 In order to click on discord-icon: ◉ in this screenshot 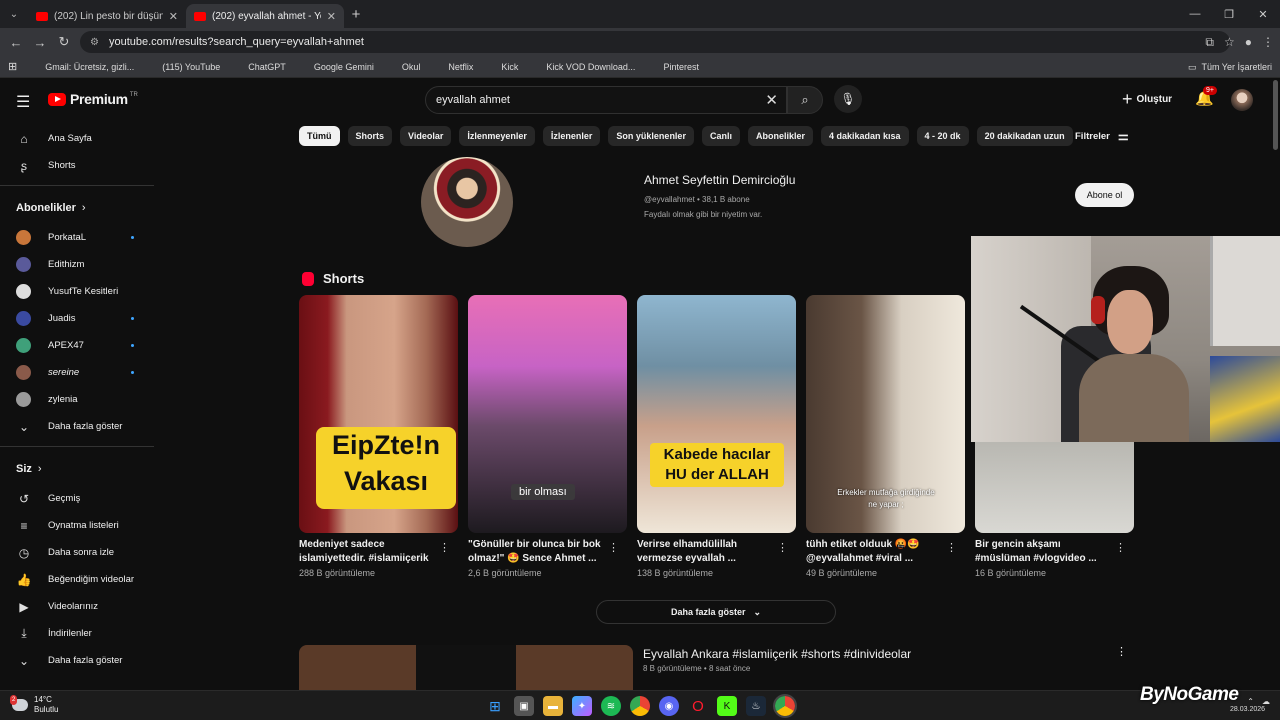, I will do `click(669, 706)`.